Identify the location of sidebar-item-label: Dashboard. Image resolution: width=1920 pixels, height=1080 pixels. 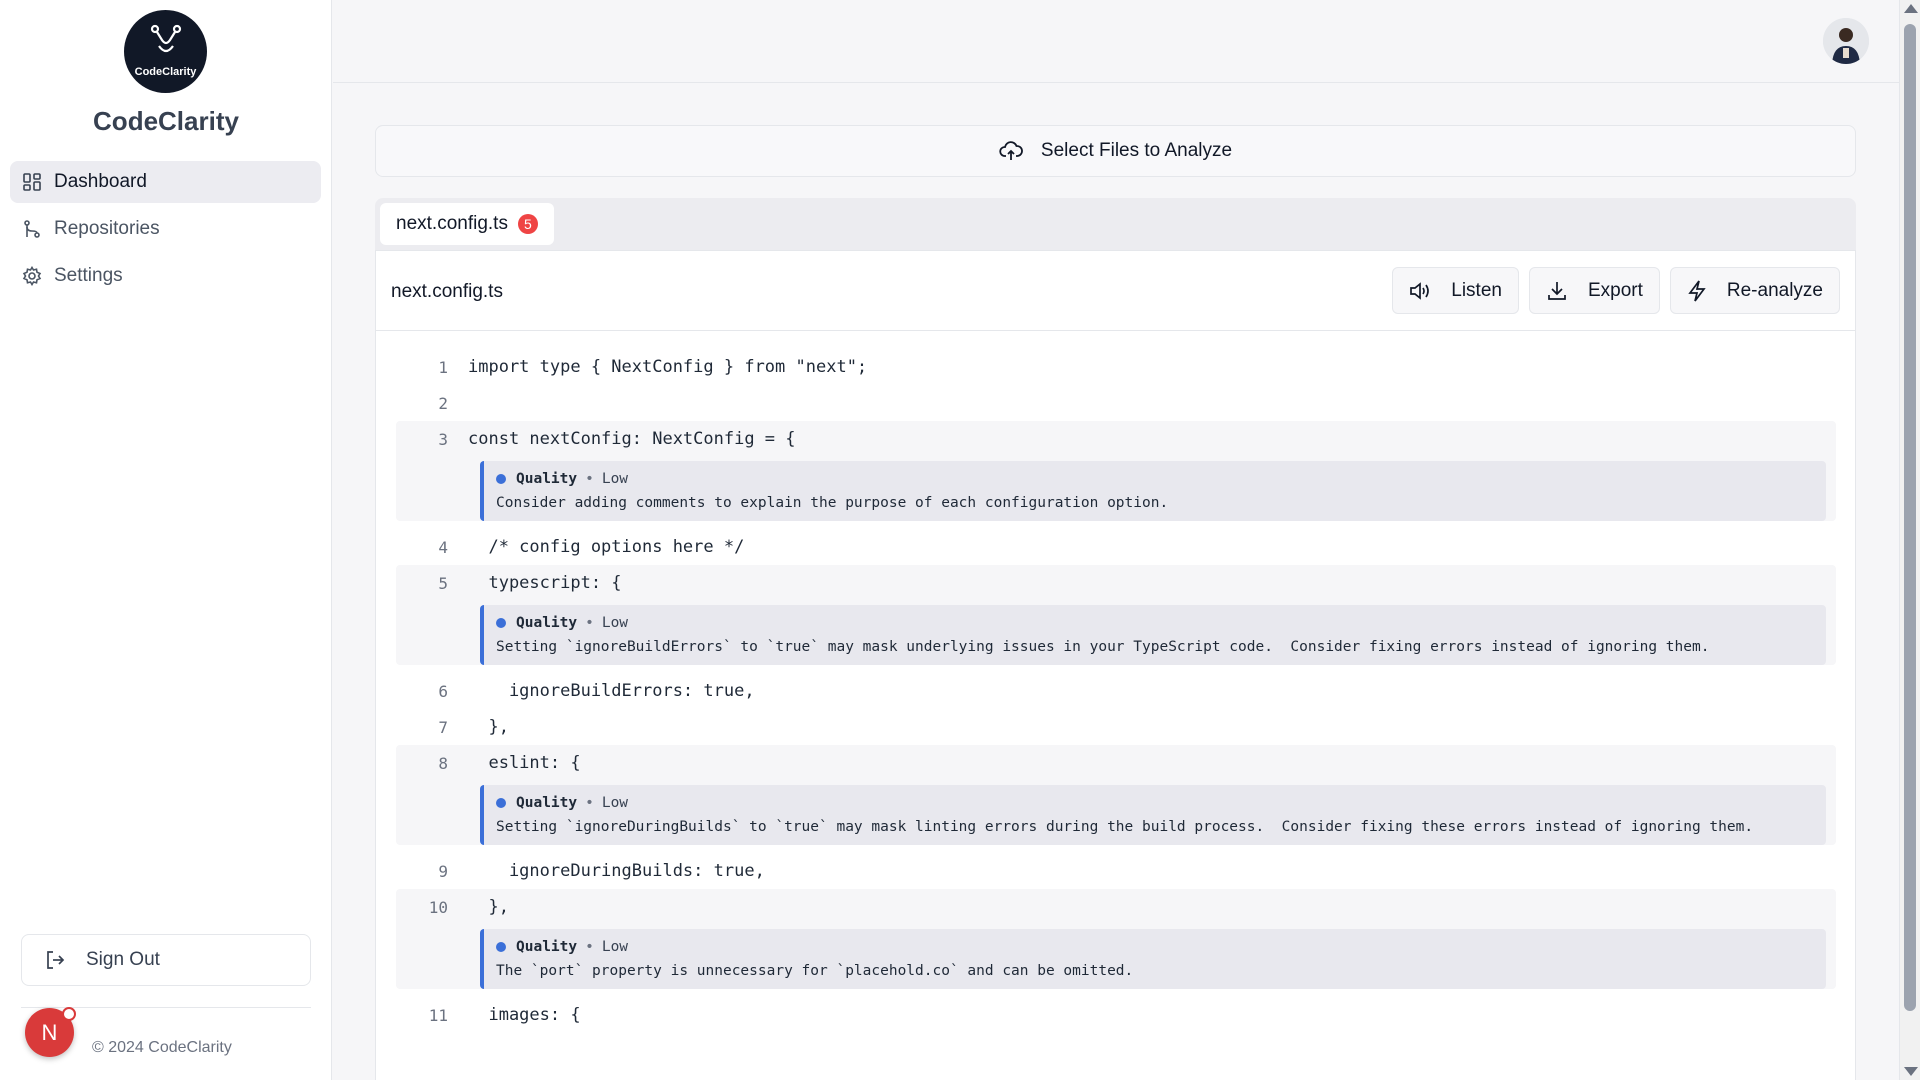
(100, 181).